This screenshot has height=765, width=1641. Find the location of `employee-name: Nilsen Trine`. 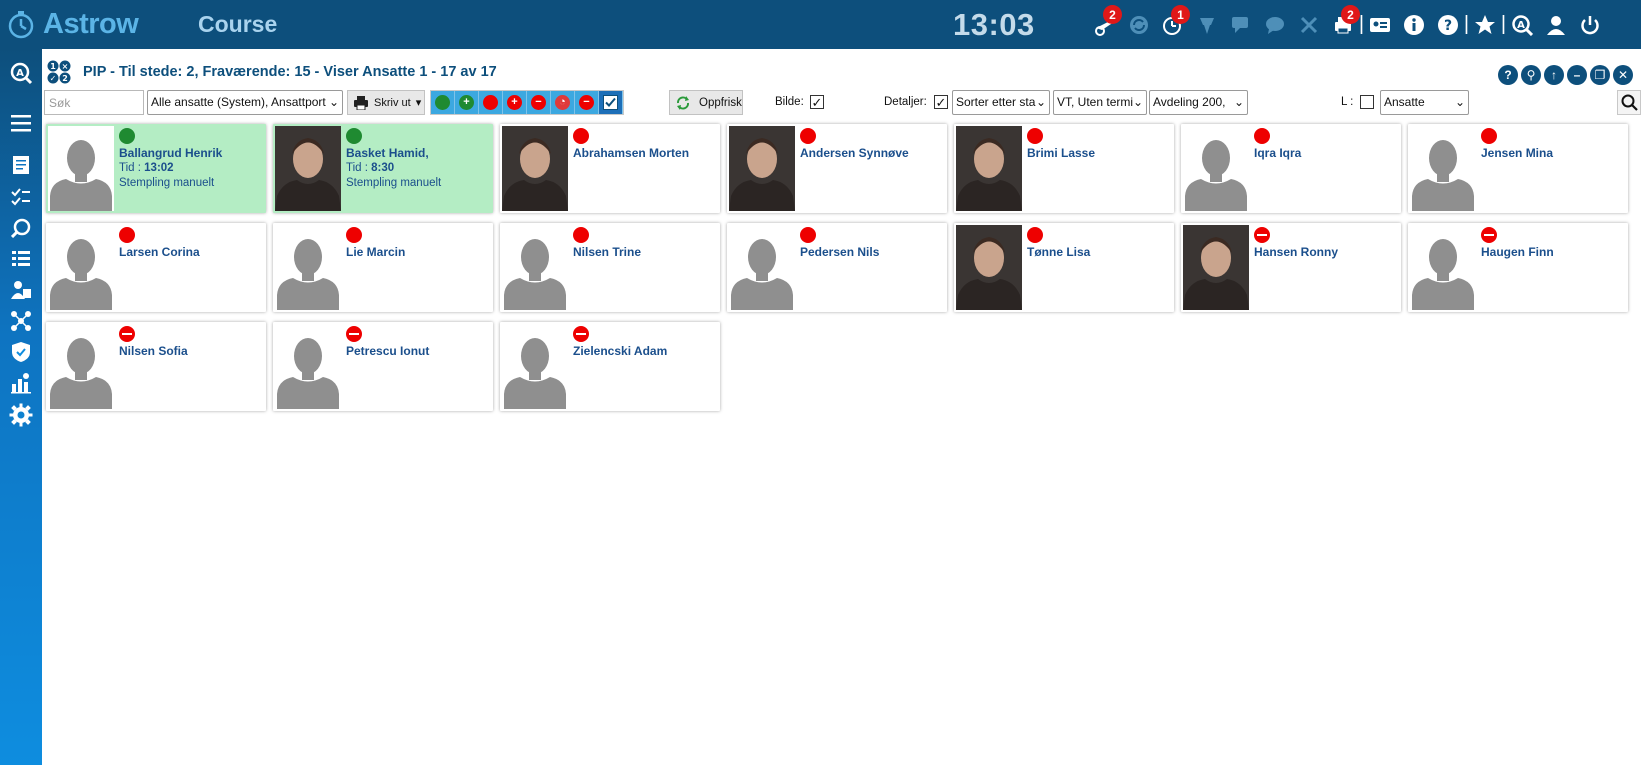

employee-name: Nilsen Trine is located at coordinates (607, 252).